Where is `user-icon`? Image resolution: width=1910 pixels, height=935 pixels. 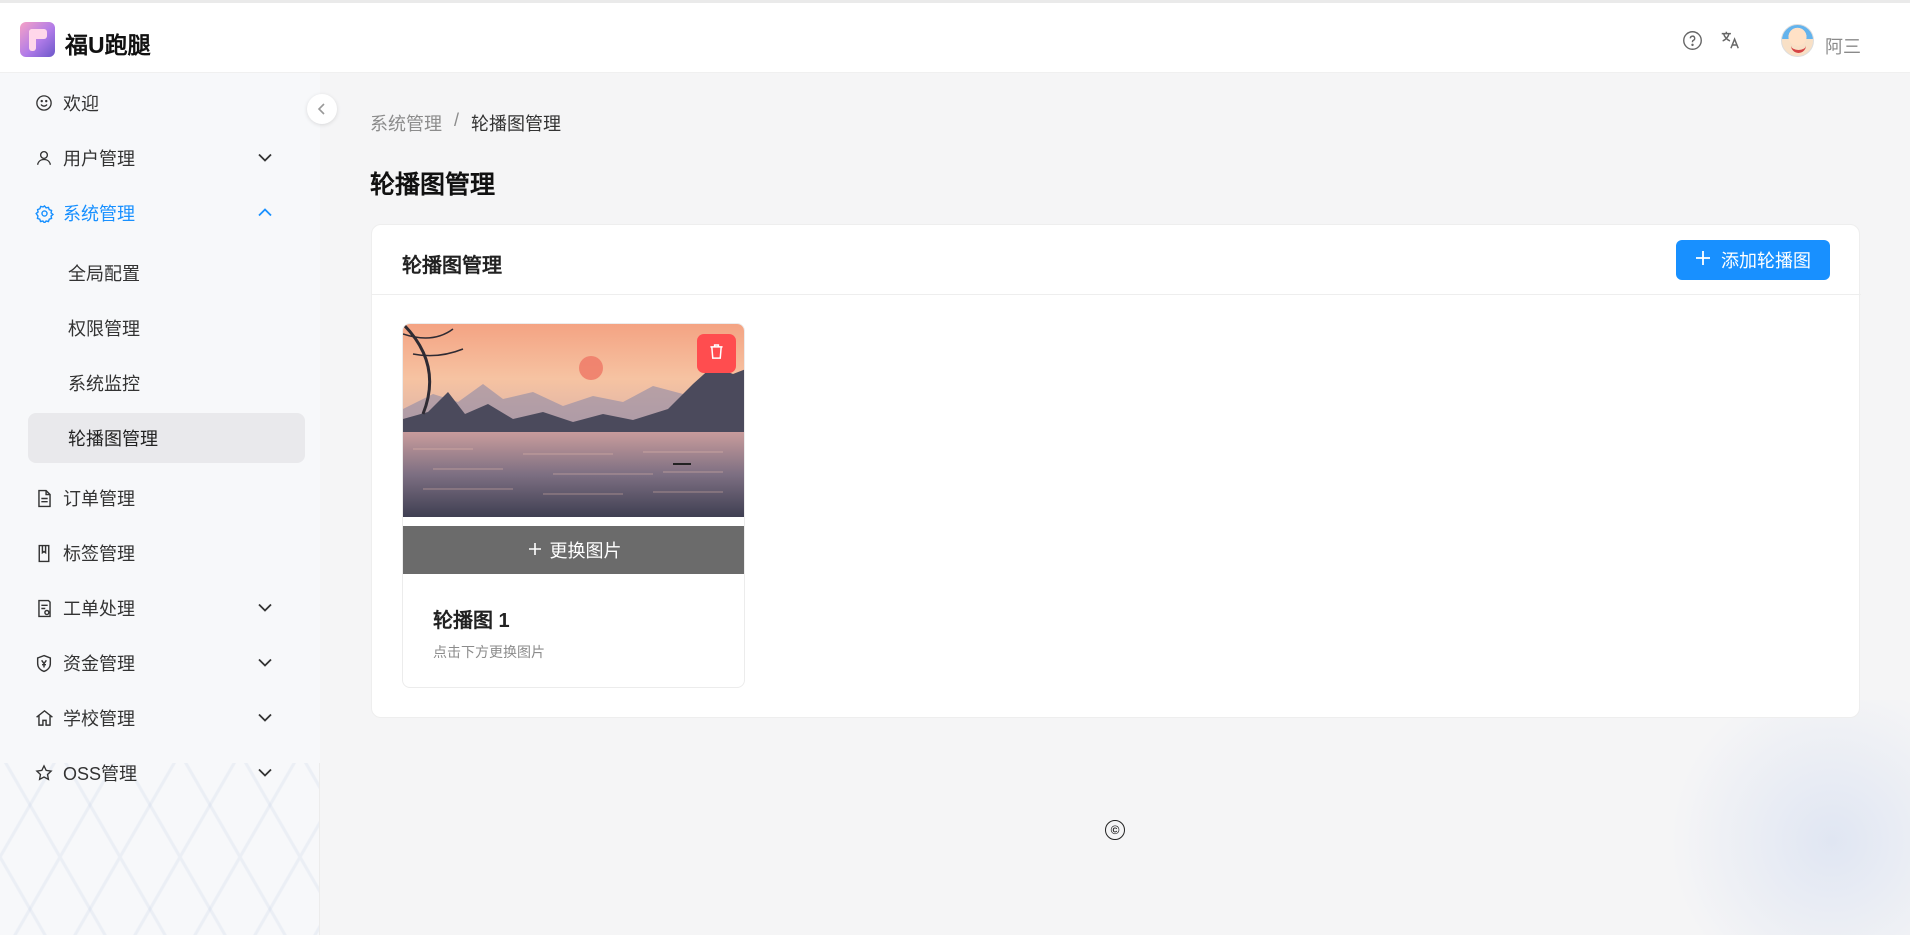 user-icon is located at coordinates (44, 158).